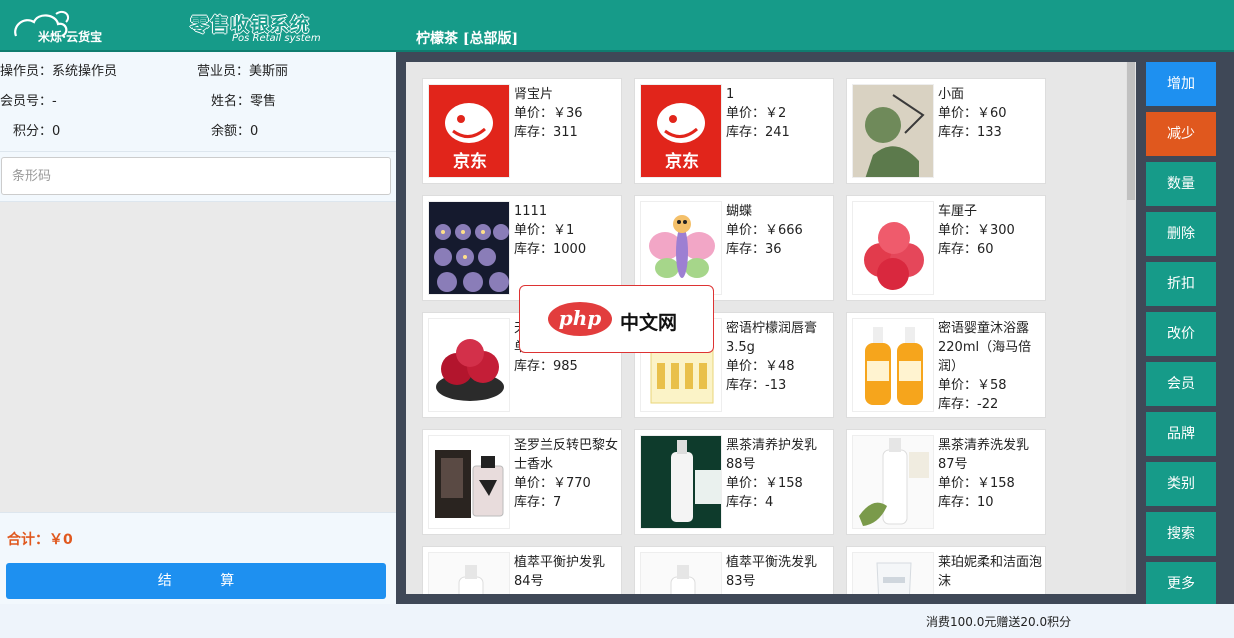 This screenshot has height=638, width=1234. I want to click on product-info: 植萃平衡洗发乳83号, so click(779, 572).